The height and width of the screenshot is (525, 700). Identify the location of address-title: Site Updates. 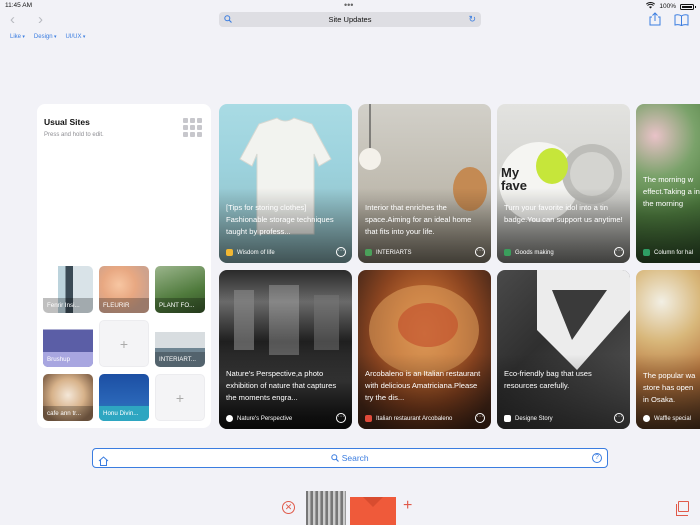
(350, 19).